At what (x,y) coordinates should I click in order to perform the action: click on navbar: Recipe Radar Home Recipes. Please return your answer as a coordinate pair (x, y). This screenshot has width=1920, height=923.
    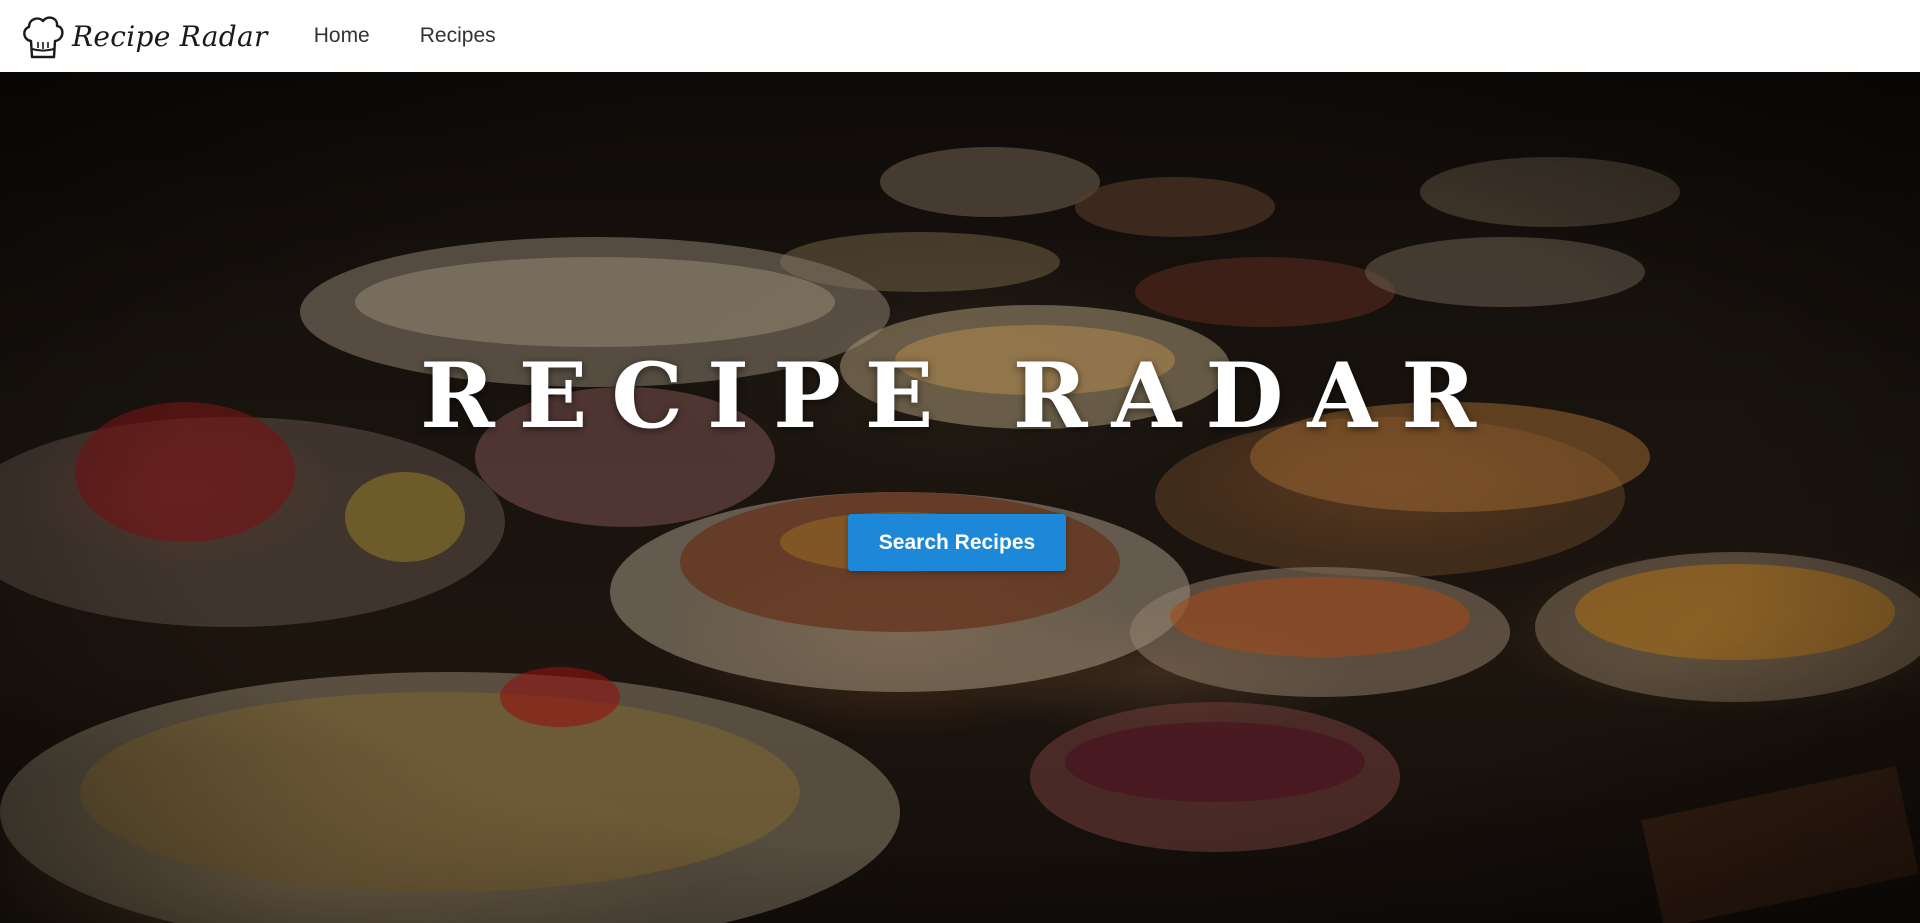
    Looking at the image, I should click on (960, 36).